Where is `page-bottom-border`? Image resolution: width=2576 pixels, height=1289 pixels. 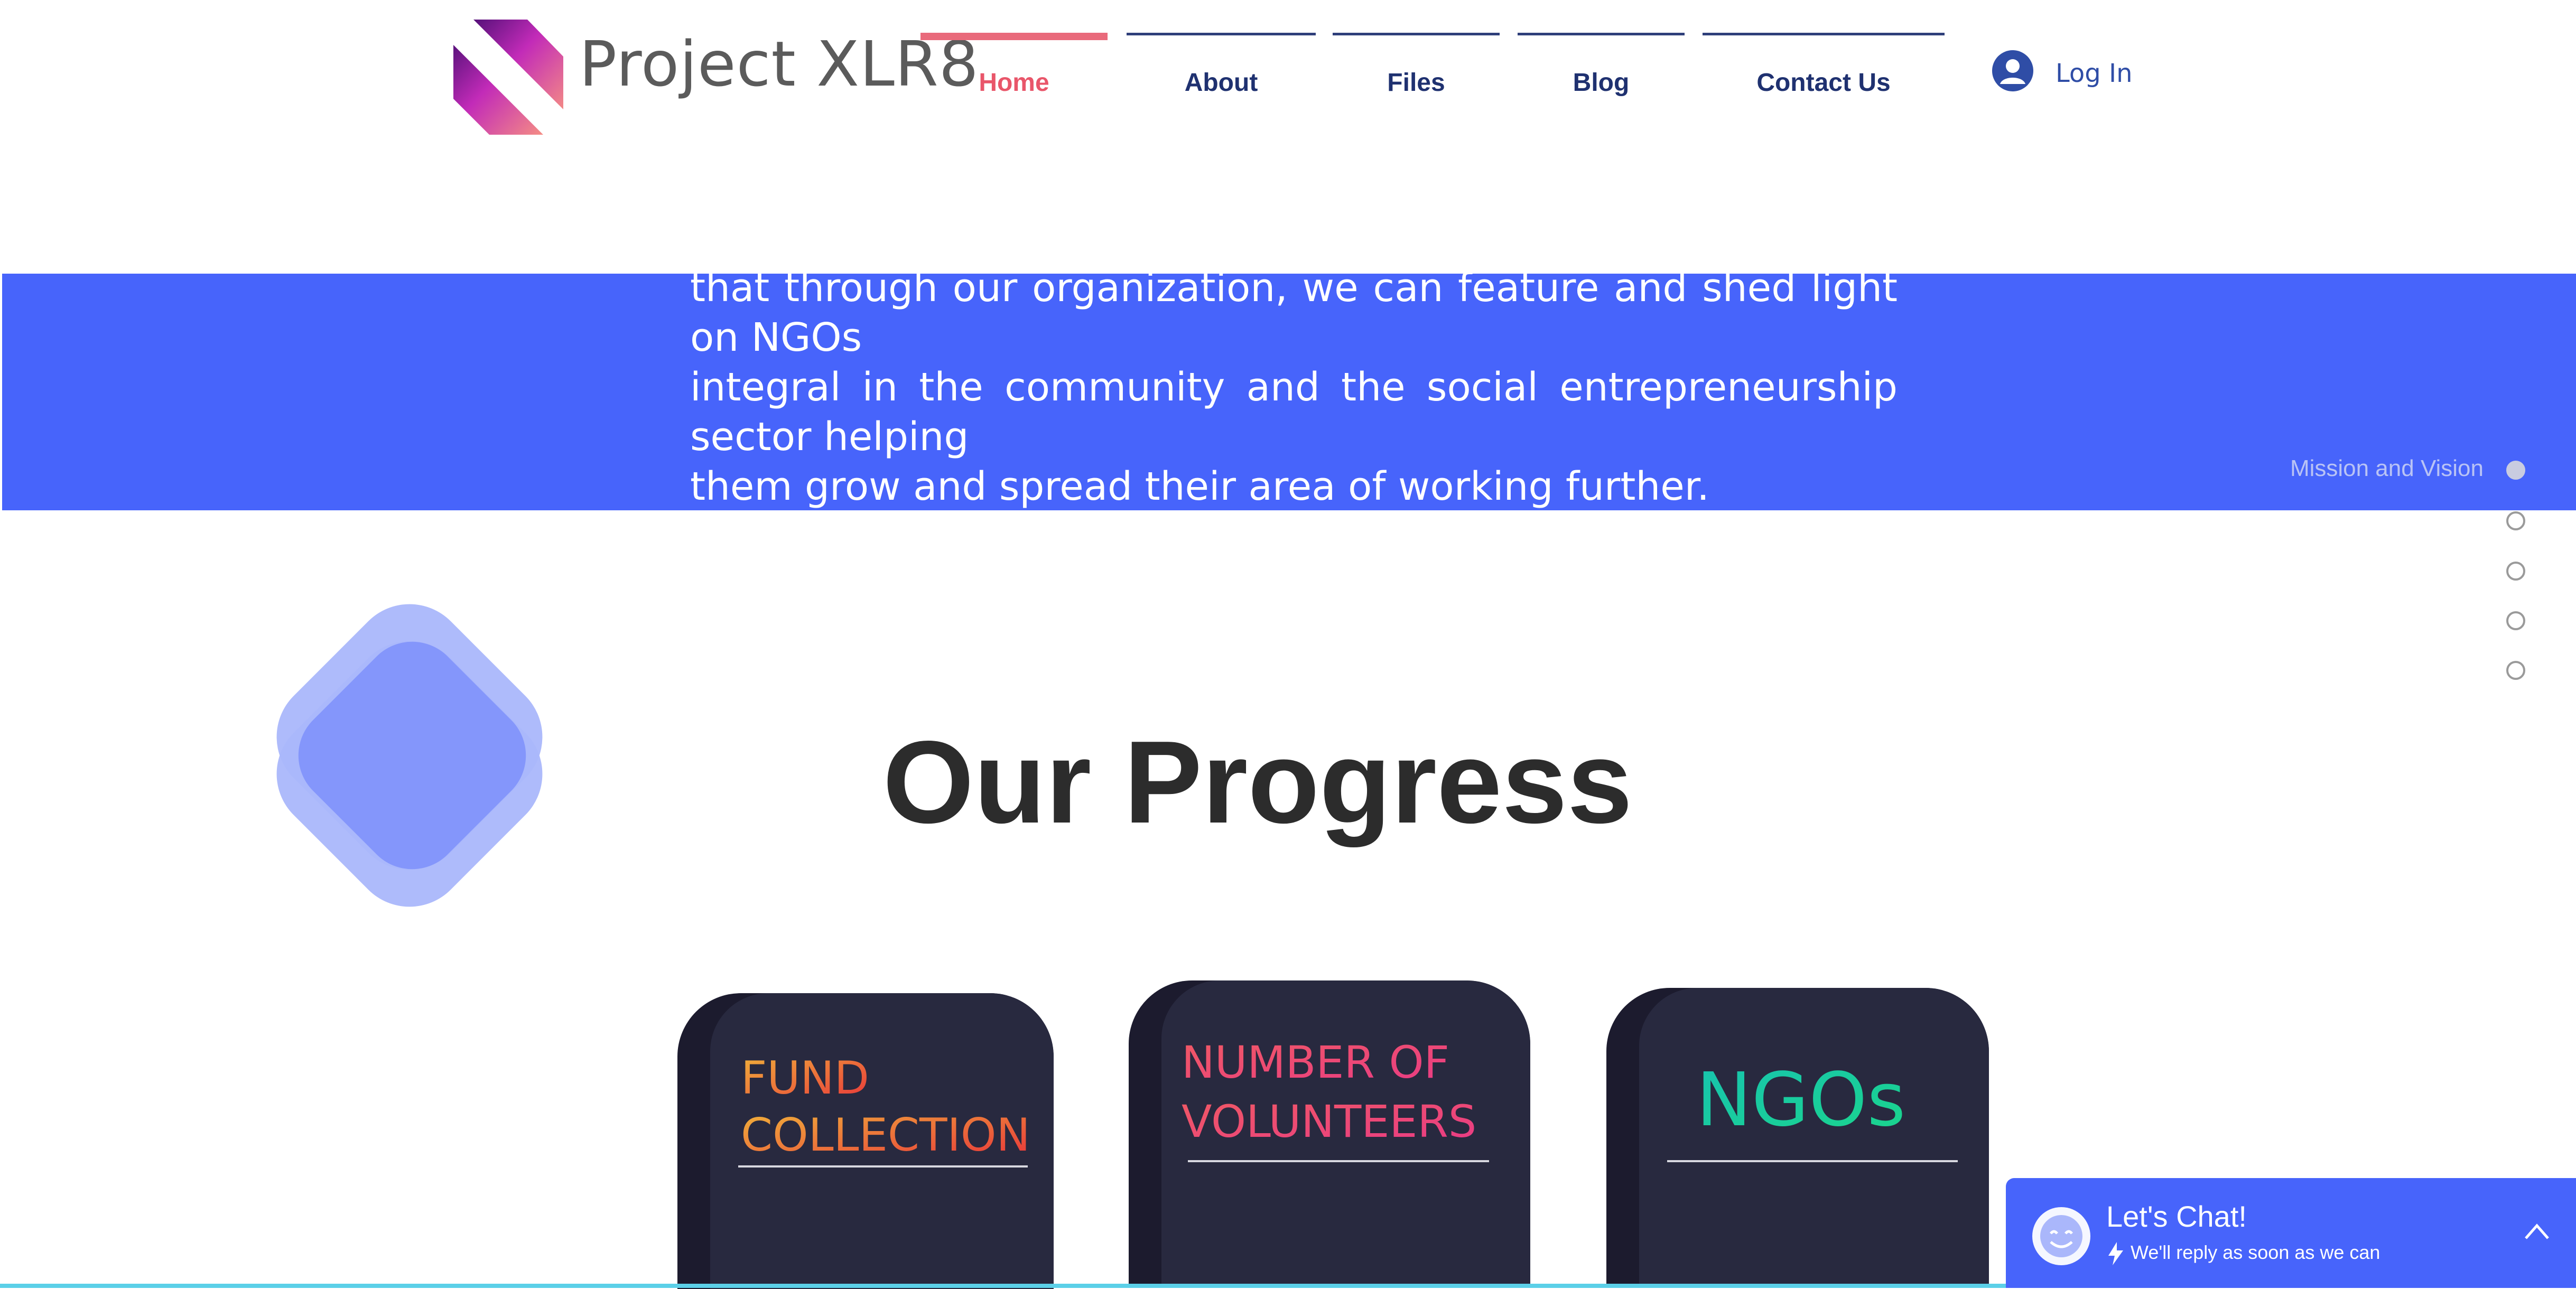
page-bottom-border is located at coordinates (1003, 1286).